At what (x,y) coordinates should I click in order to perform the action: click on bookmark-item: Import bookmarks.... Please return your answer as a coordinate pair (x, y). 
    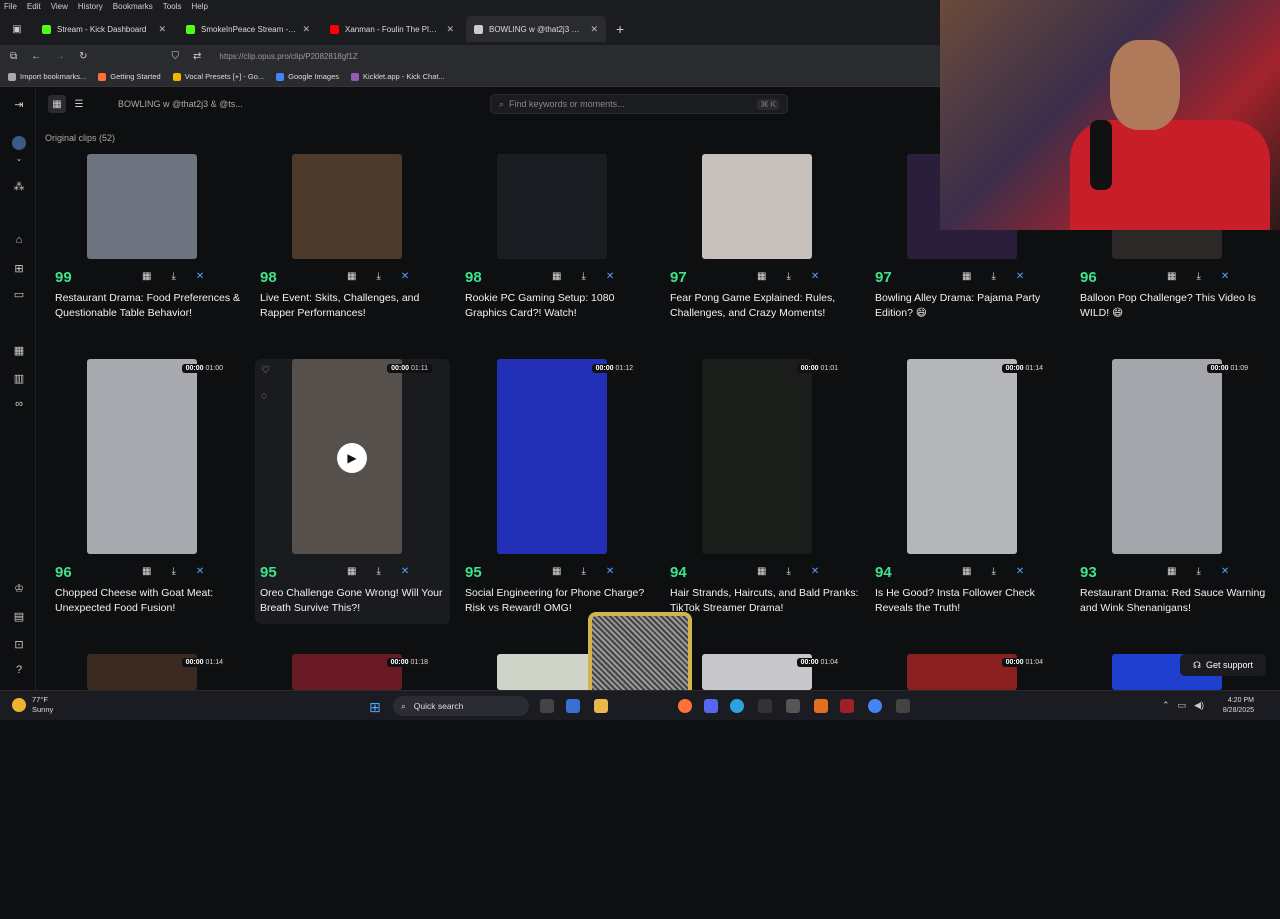
    Looking at the image, I should click on (47, 76).